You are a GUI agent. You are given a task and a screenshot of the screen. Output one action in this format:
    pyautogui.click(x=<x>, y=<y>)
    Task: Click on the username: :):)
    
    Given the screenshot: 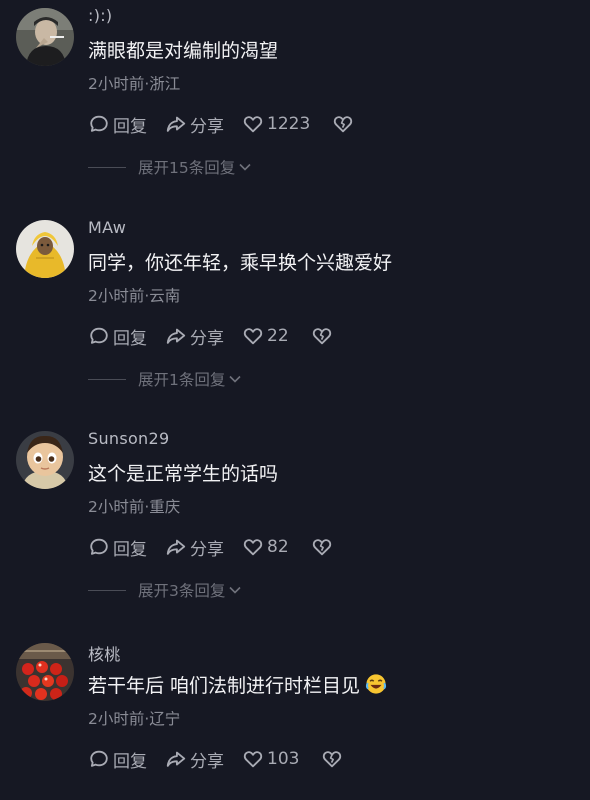 What is the action you would take?
    pyautogui.click(x=100, y=15)
    